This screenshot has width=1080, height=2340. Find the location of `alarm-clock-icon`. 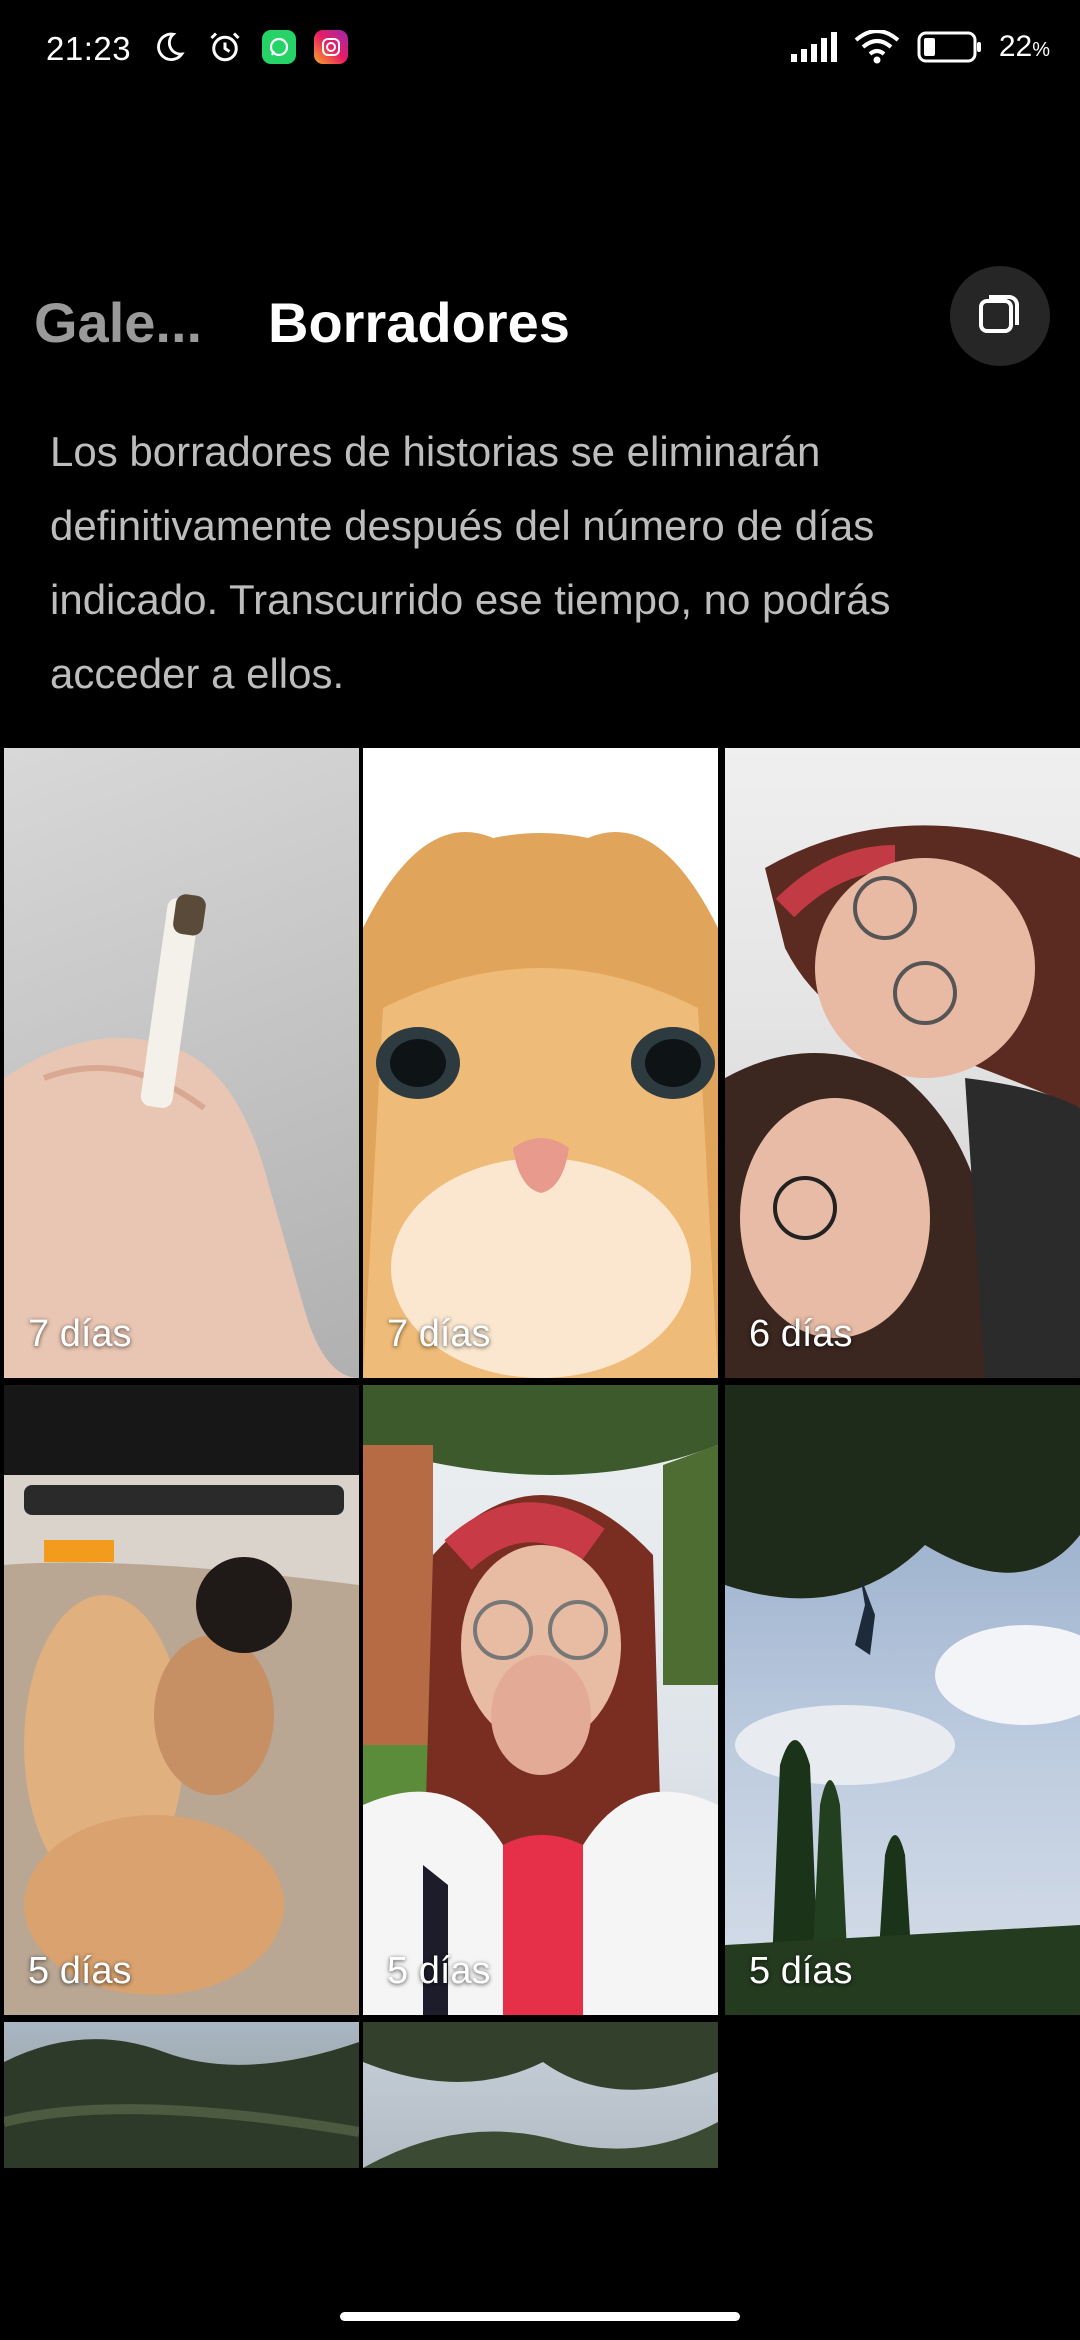

alarm-clock-icon is located at coordinates (225, 47).